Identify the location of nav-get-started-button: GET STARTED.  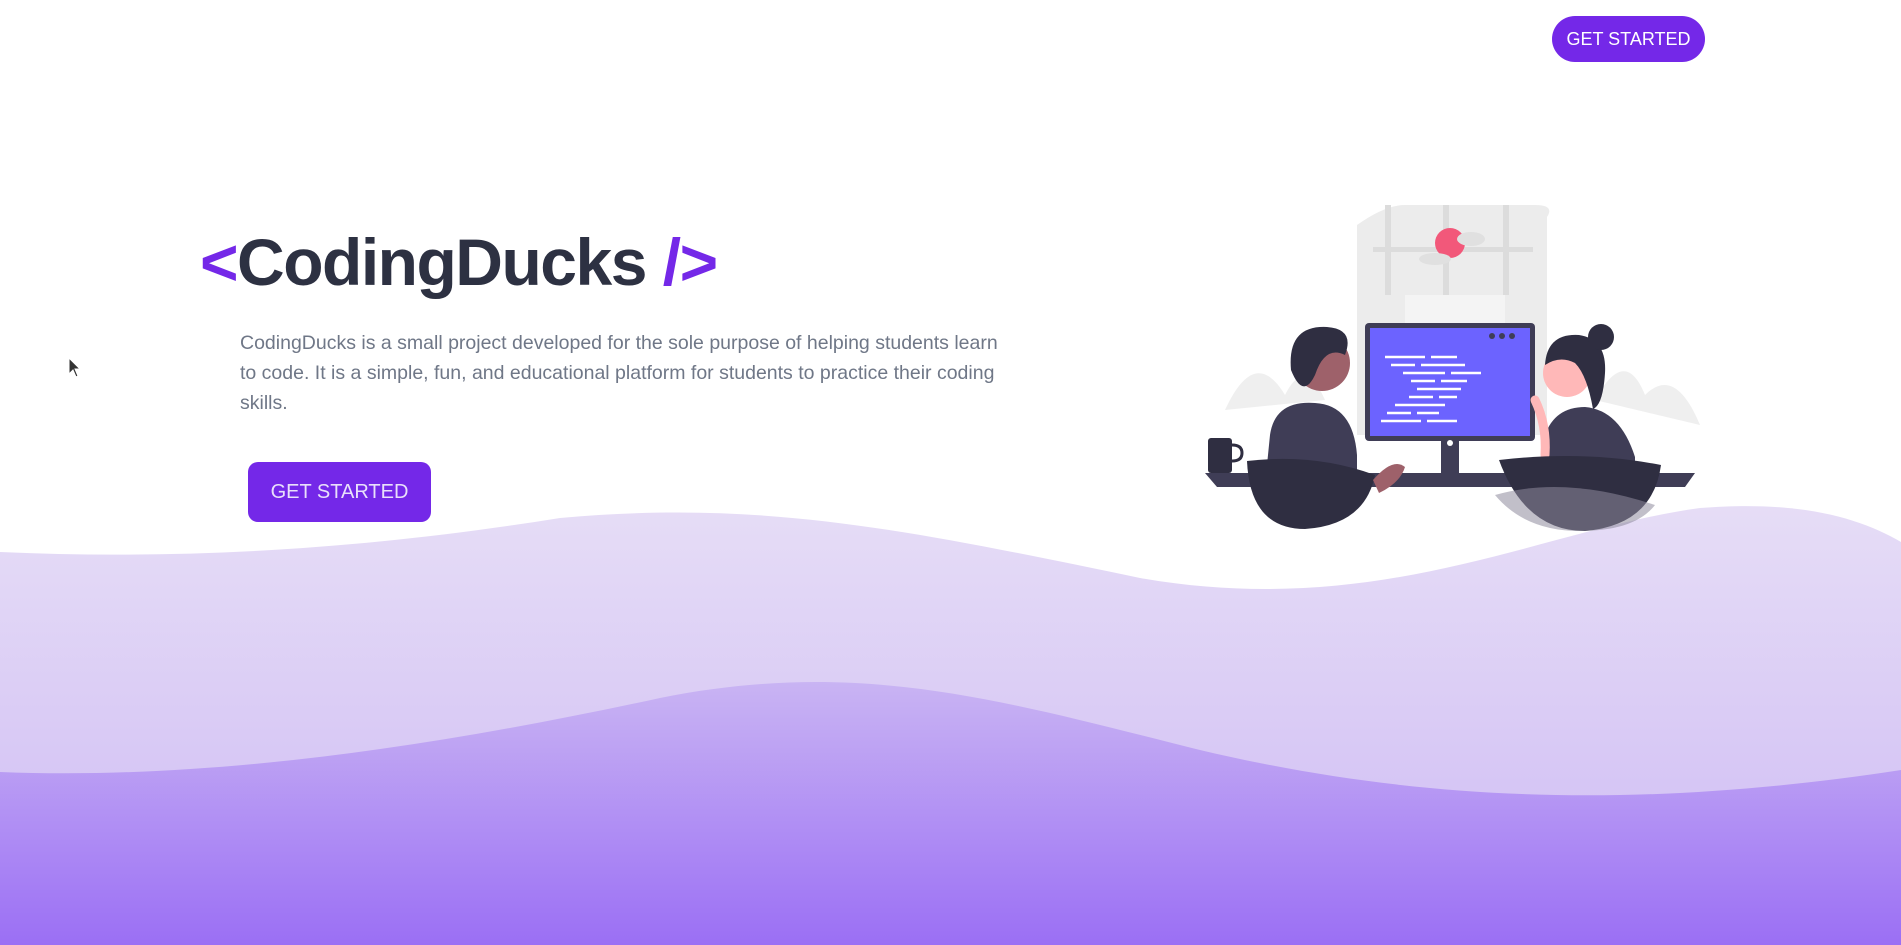
(1628, 39).